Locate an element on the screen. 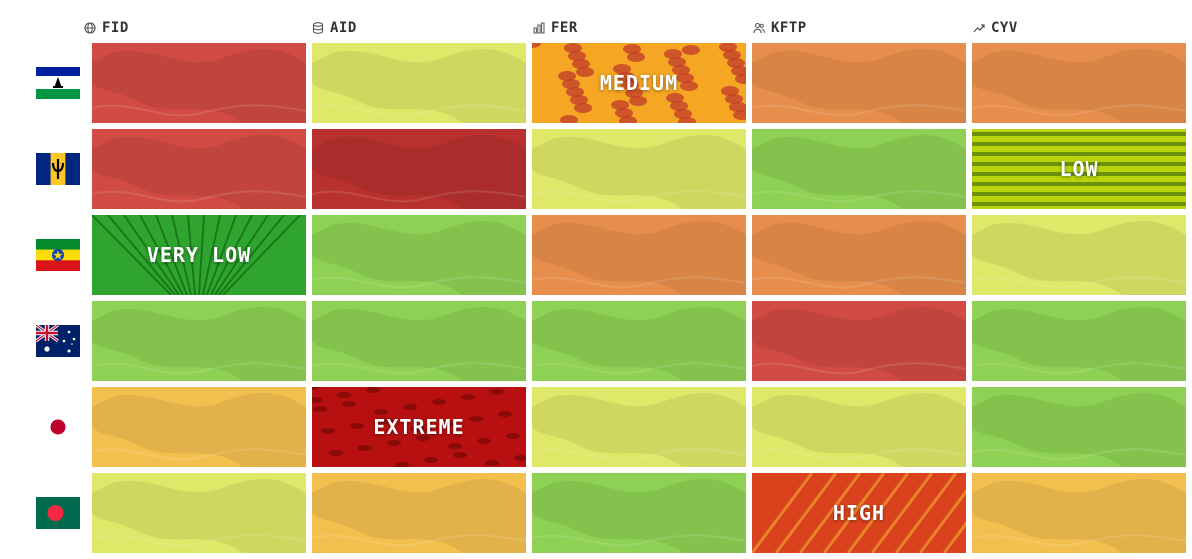  heatmap-cell: MEDIUM is located at coordinates (639, 83).